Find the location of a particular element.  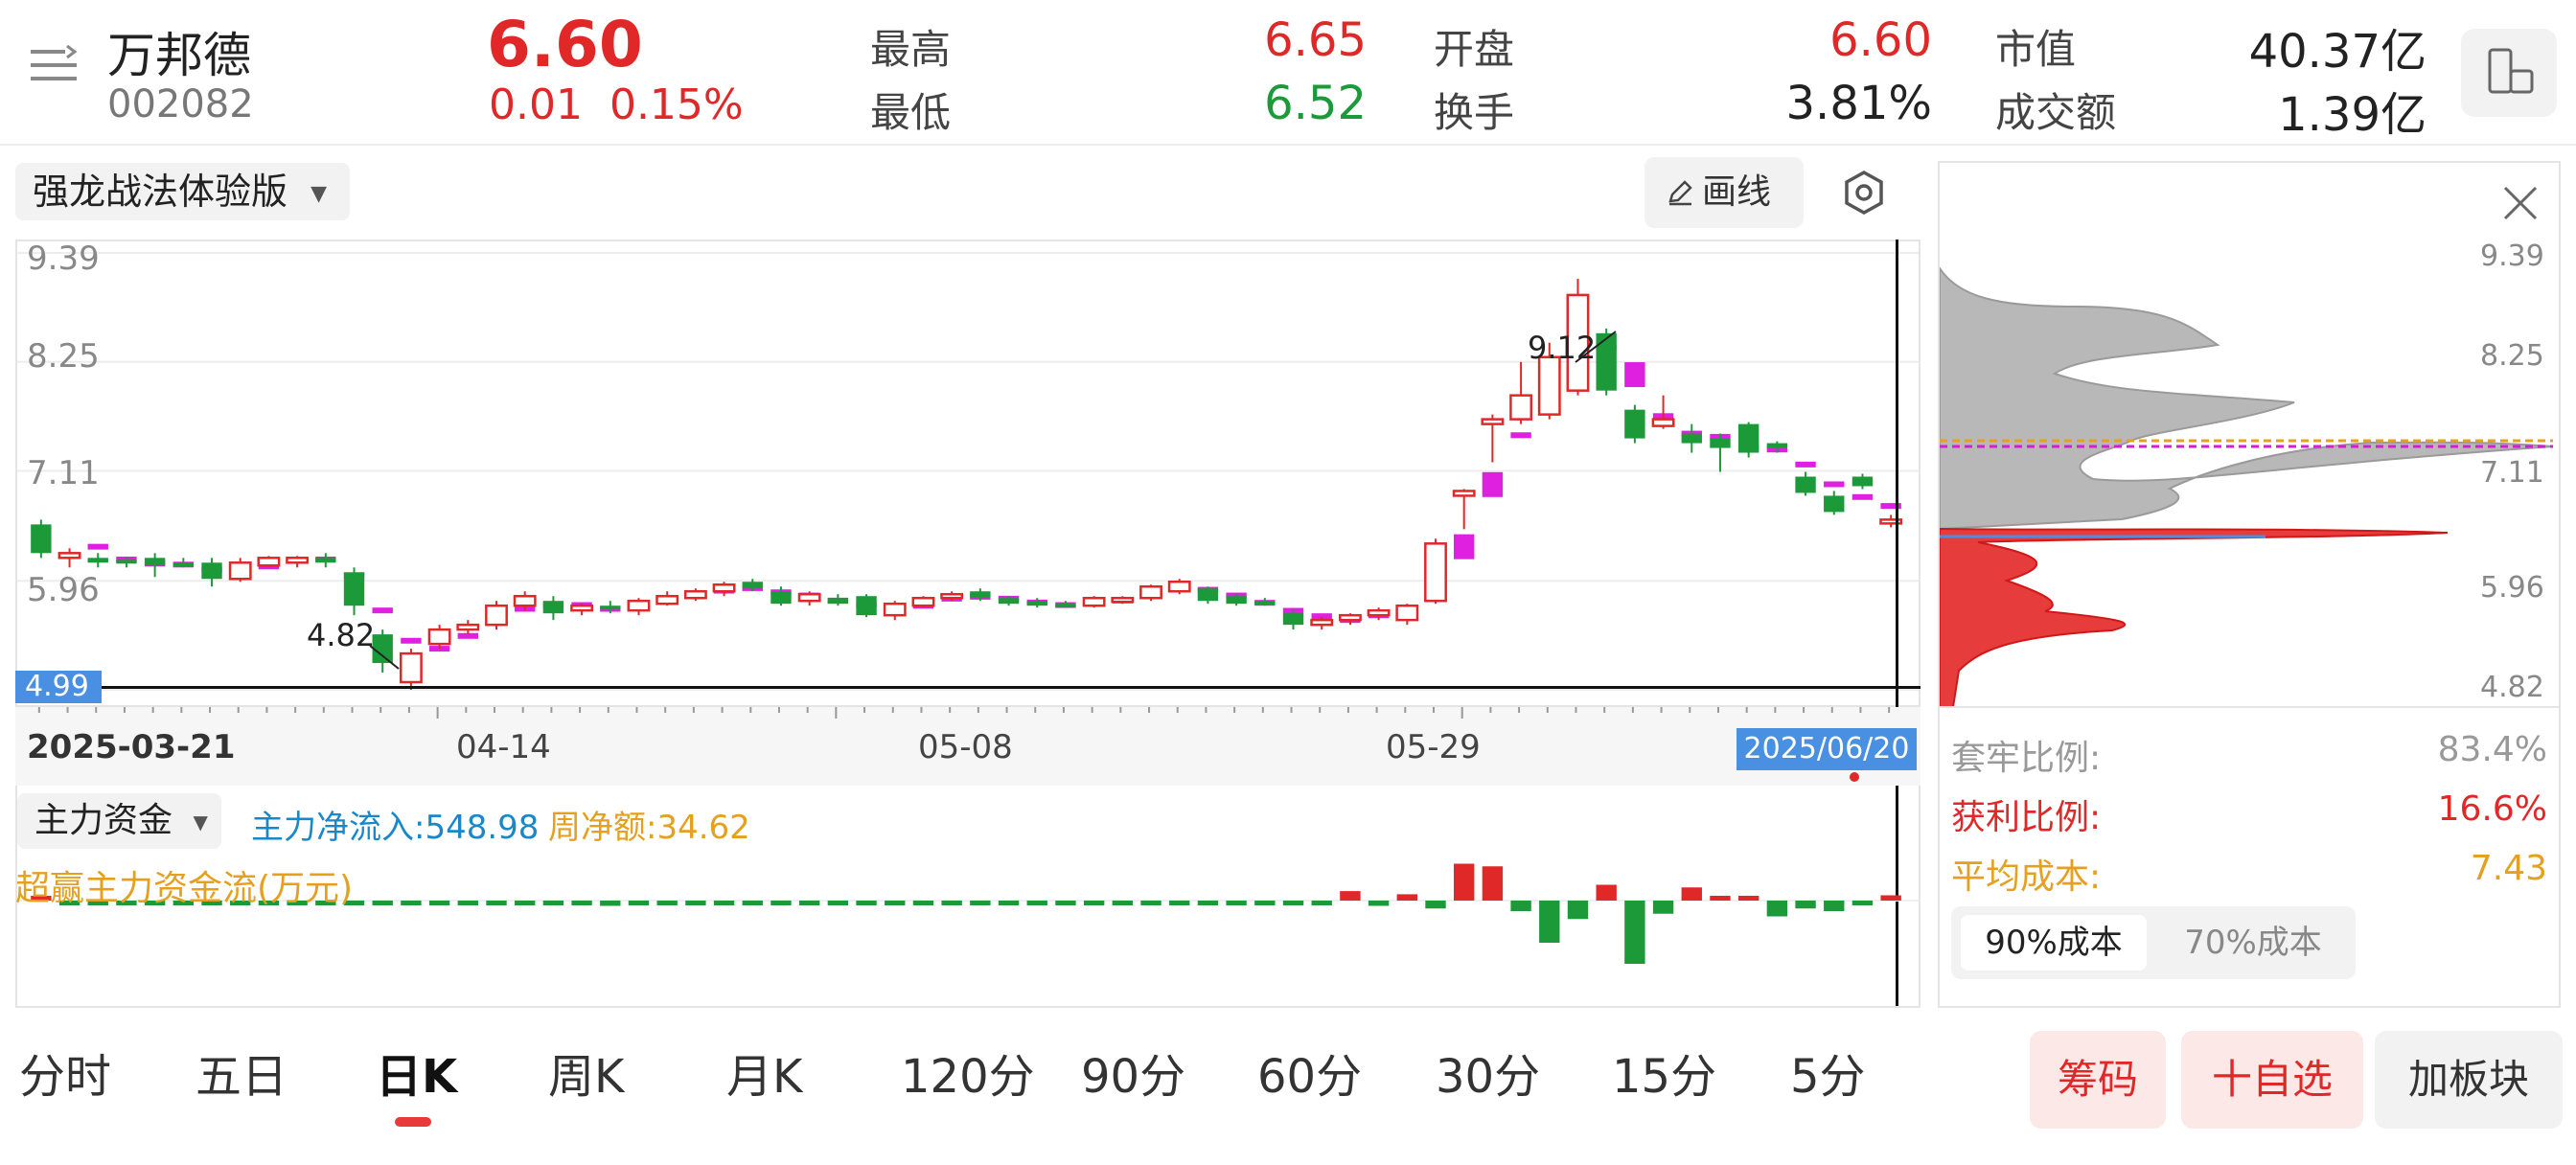

date-label-4: 05-29 is located at coordinates (1433, 747).